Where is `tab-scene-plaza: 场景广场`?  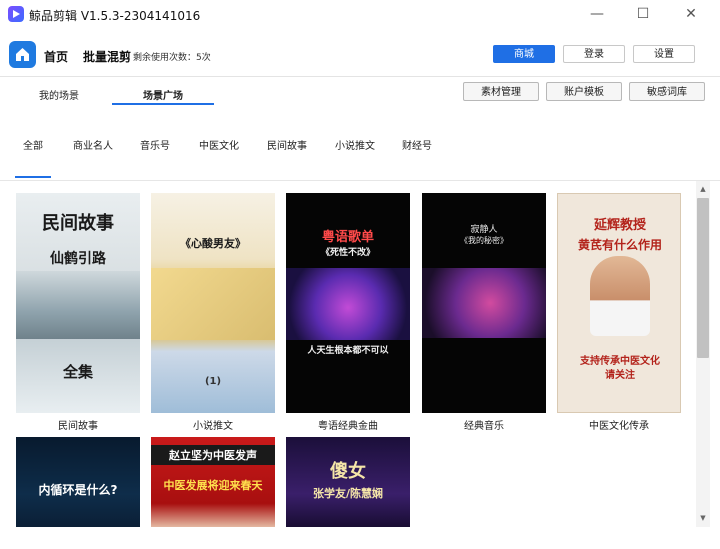
tab-scene-plaza: 场景广场 is located at coordinates (163, 94).